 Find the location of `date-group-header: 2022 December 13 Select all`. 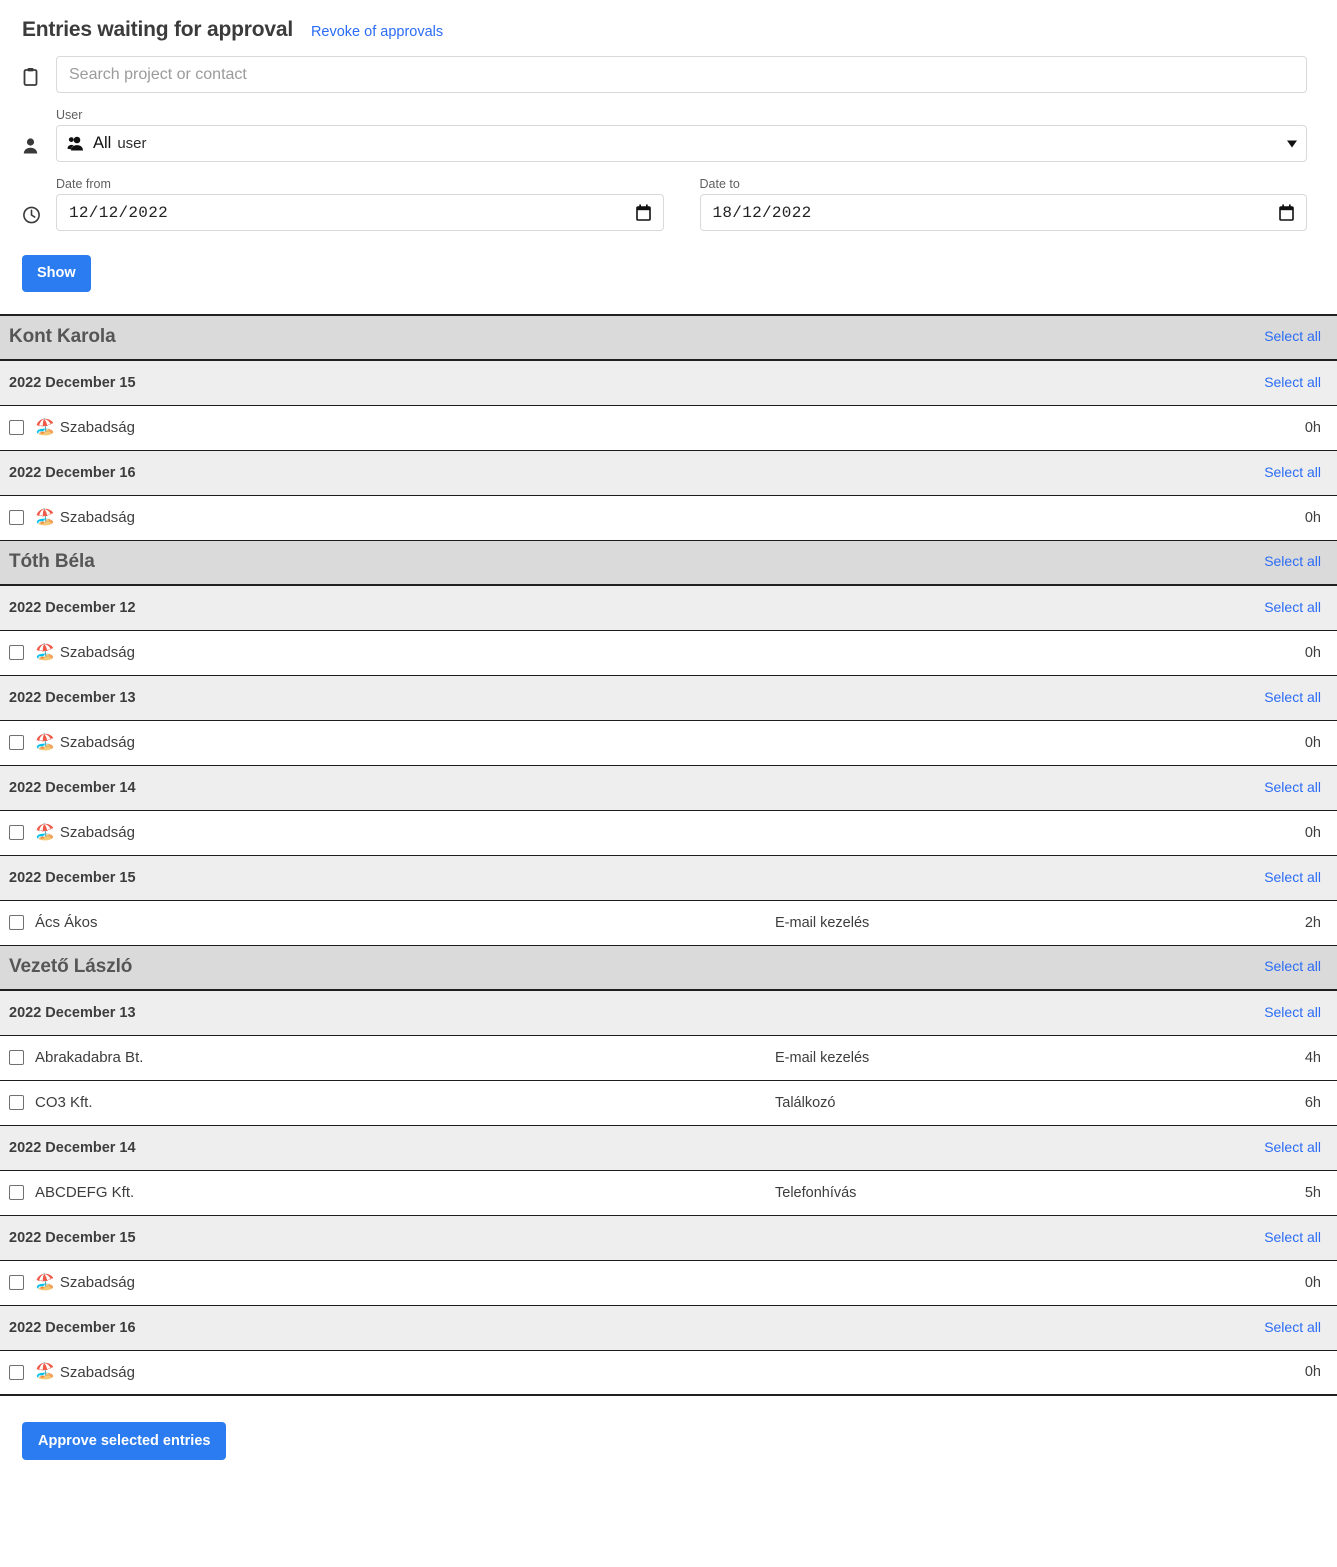

date-group-header: 2022 December 13 Select all is located at coordinates (668, 698).